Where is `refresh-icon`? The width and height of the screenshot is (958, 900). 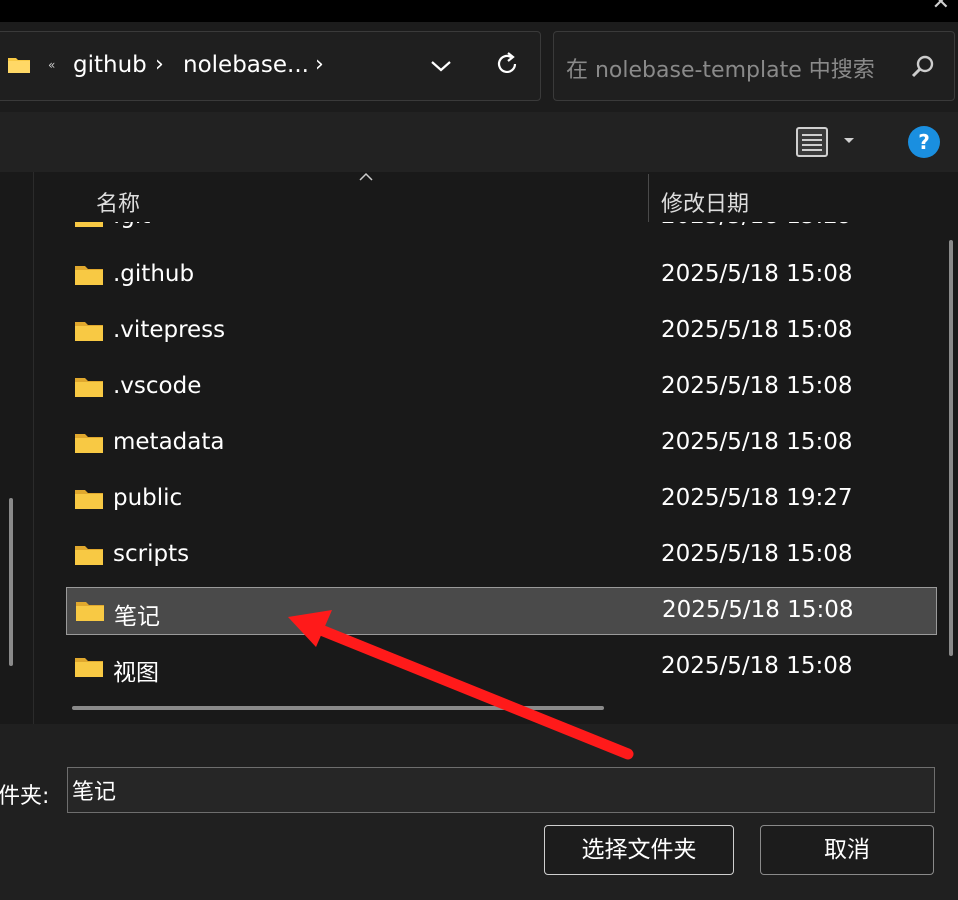
refresh-icon is located at coordinates (507, 64).